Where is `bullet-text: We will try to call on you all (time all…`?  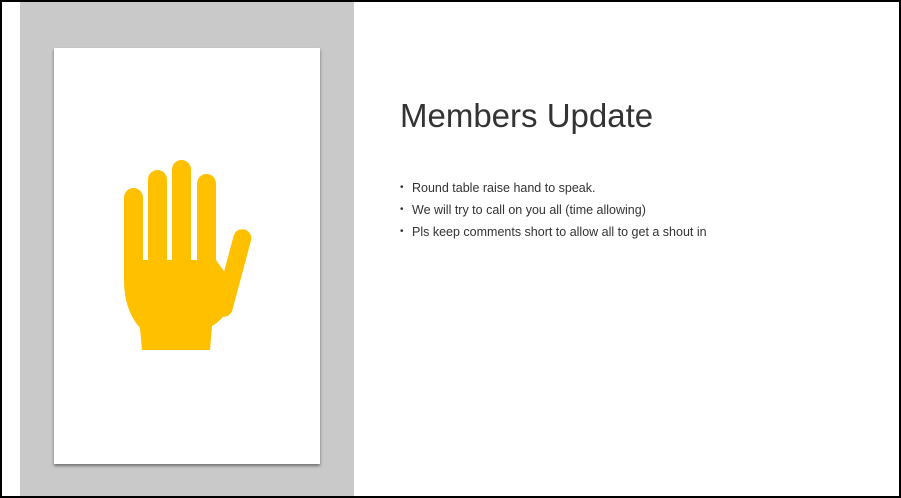 bullet-text: We will try to call on you all (time all… is located at coordinates (529, 210).